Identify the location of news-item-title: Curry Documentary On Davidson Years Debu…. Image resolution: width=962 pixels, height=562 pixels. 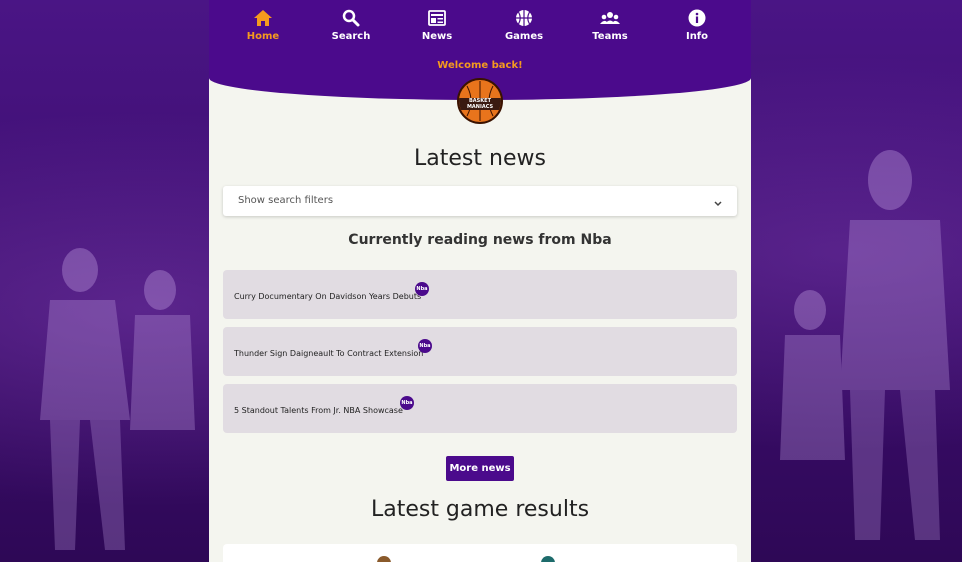
(328, 296).